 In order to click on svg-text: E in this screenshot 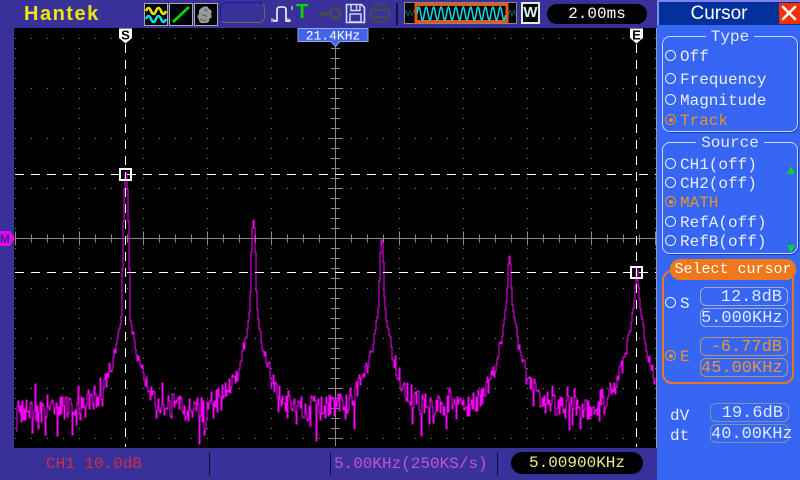, I will do `click(636, 35)`.